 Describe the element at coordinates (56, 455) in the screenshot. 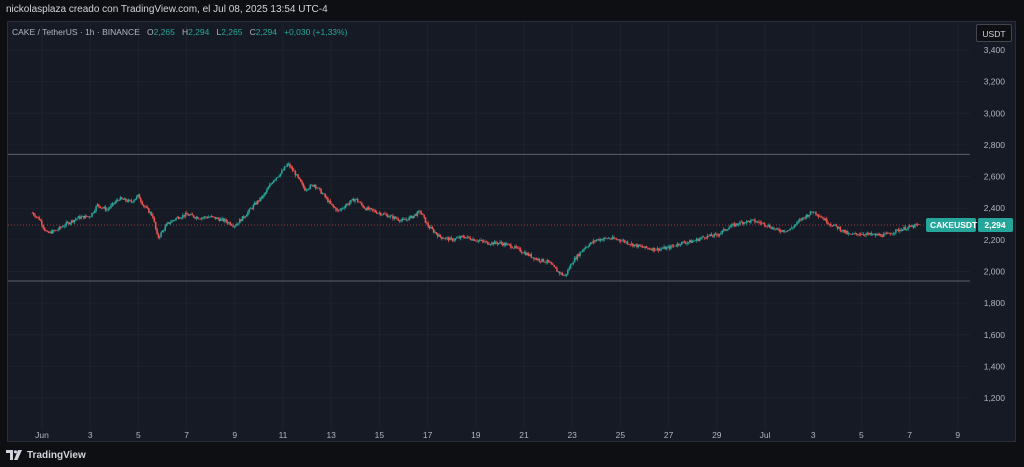

I see `brand-name: TradingView` at that location.